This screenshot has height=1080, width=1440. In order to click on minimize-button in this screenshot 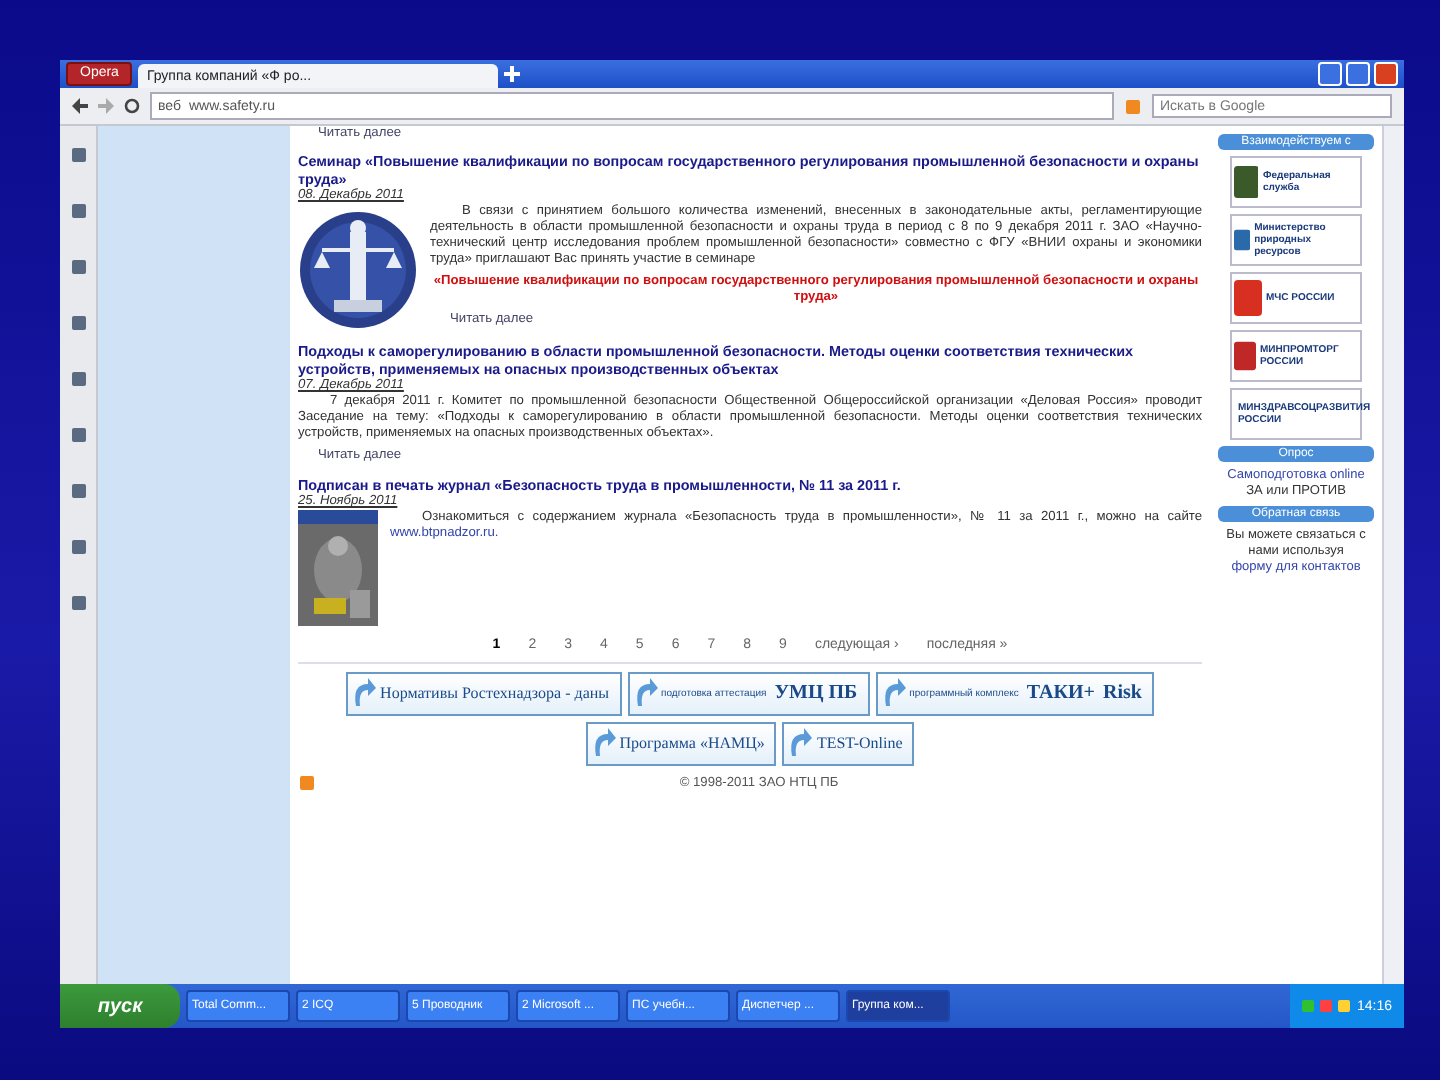, I will do `click(1330, 74)`.